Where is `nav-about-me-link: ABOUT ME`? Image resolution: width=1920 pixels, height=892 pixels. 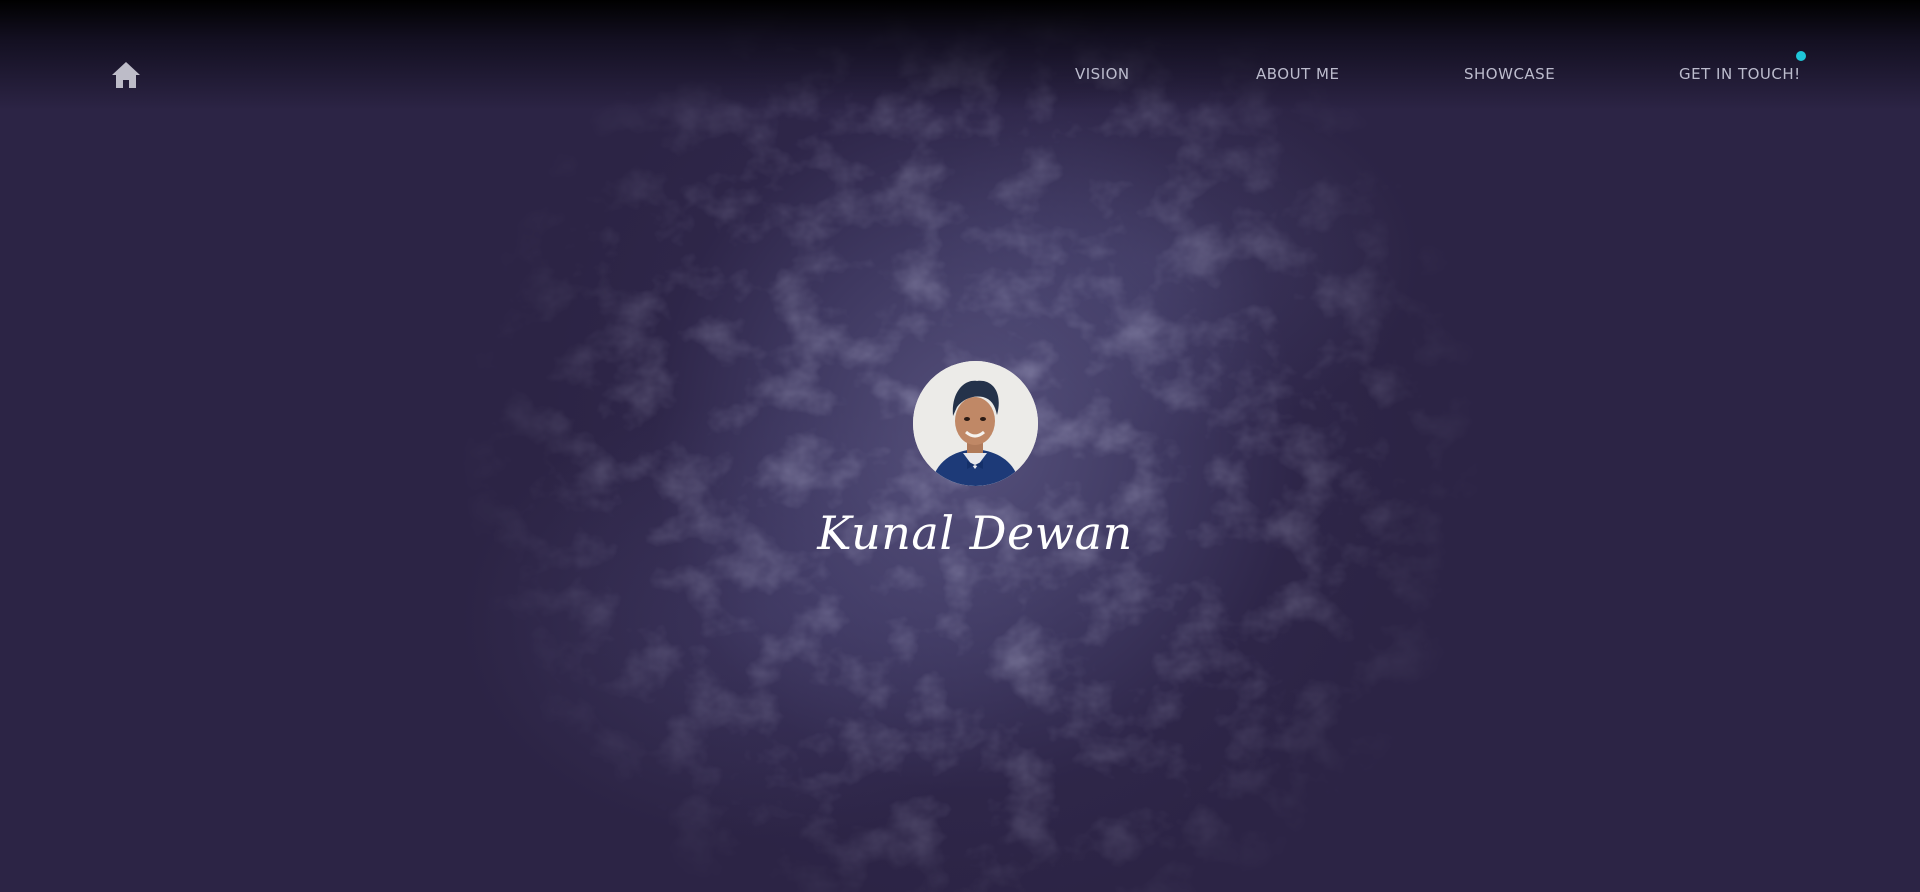 nav-about-me-link: ABOUT ME is located at coordinates (1297, 74).